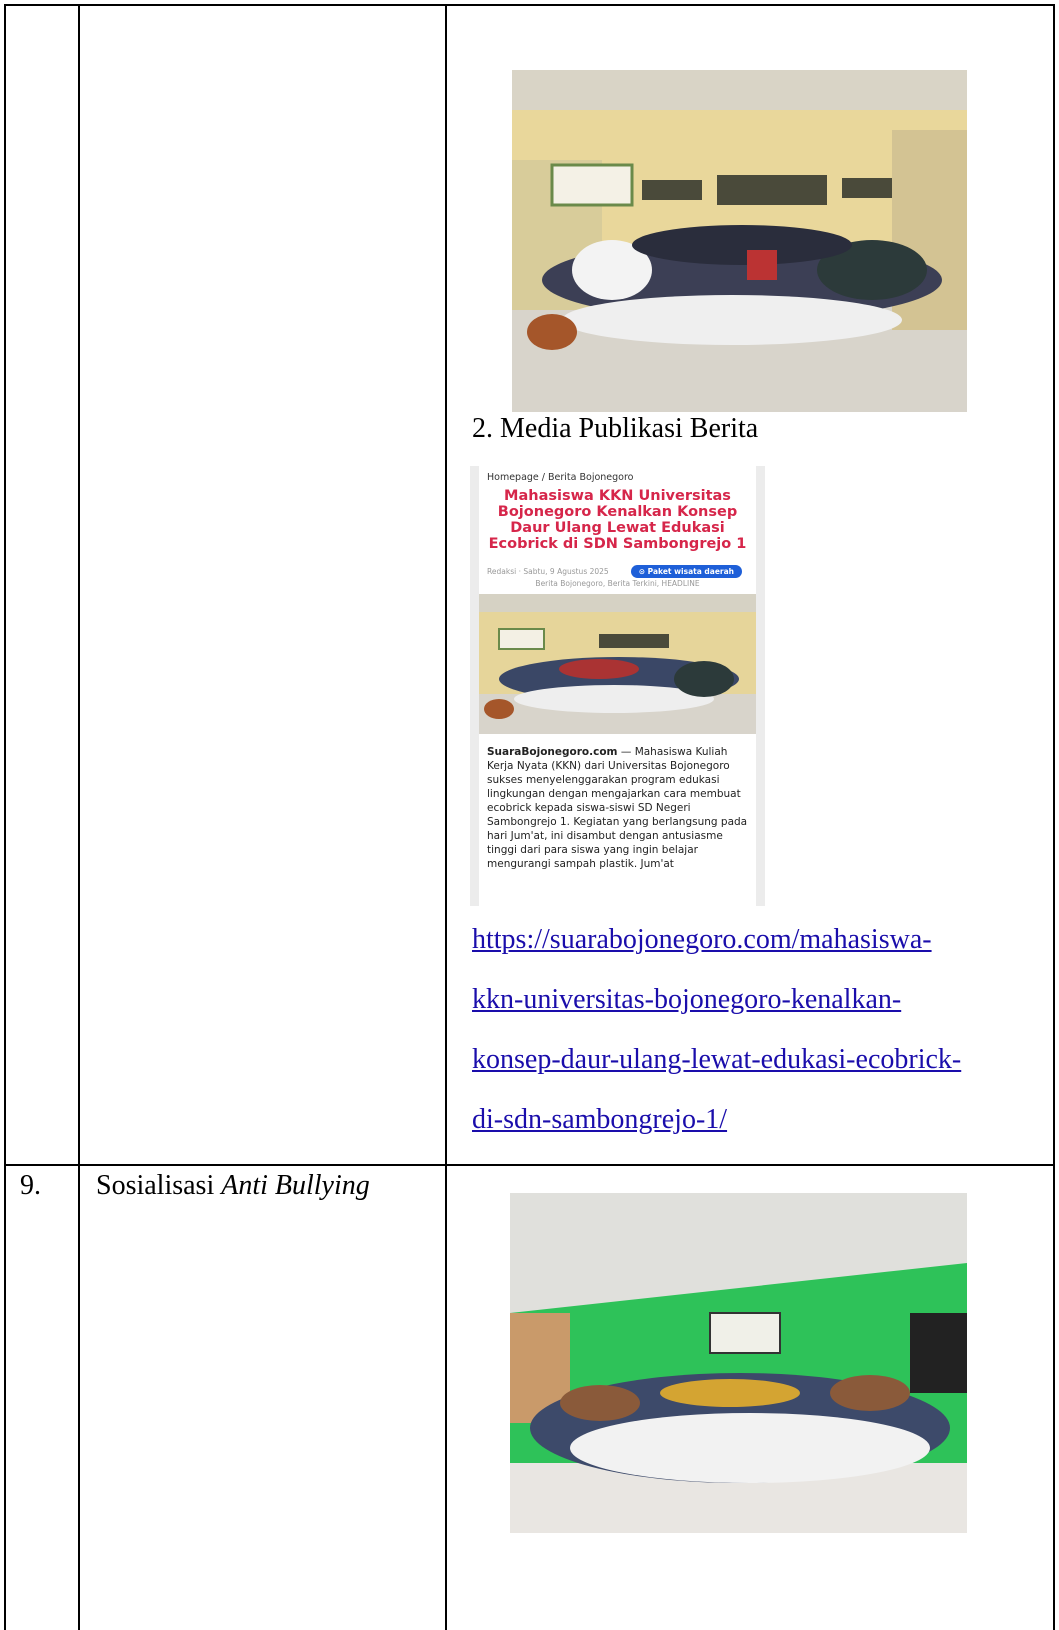  Describe the element at coordinates (738, 1363) in the screenshot. I see `anti-bullying-class-photo` at that location.